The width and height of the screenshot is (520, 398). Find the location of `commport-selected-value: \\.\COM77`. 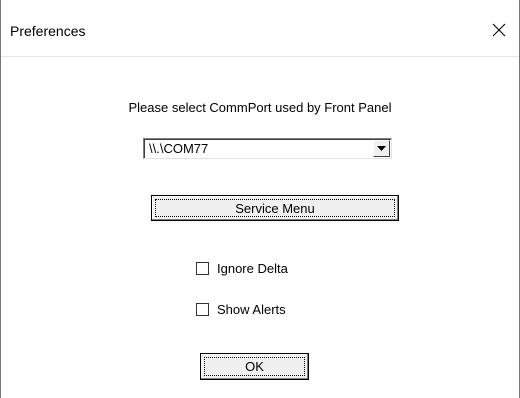

commport-selected-value: \\.\COM77 is located at coordinates (179, 148).